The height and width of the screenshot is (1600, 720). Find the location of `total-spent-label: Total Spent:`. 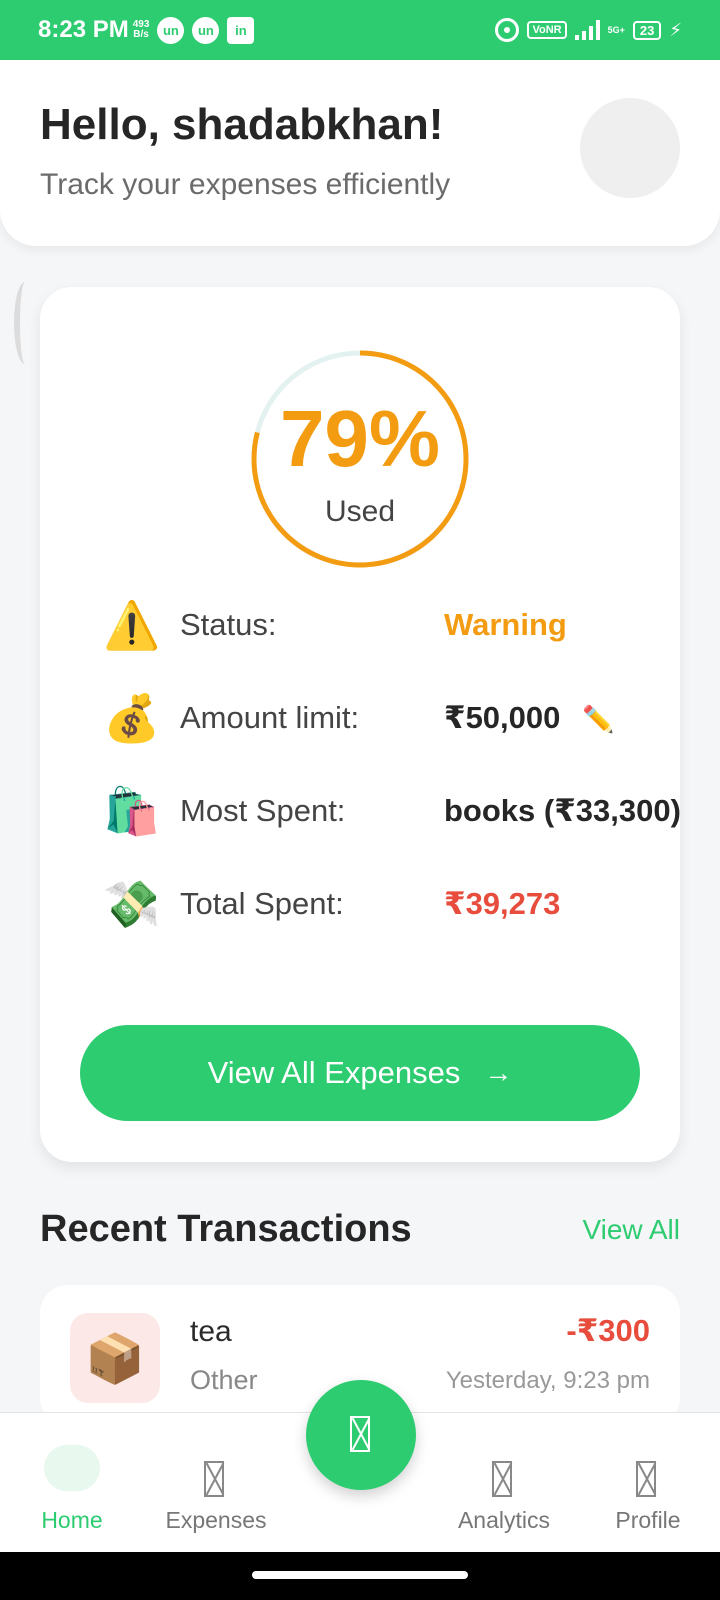

total-spent-label: Total Spent: is located at coordinates (262, 903).